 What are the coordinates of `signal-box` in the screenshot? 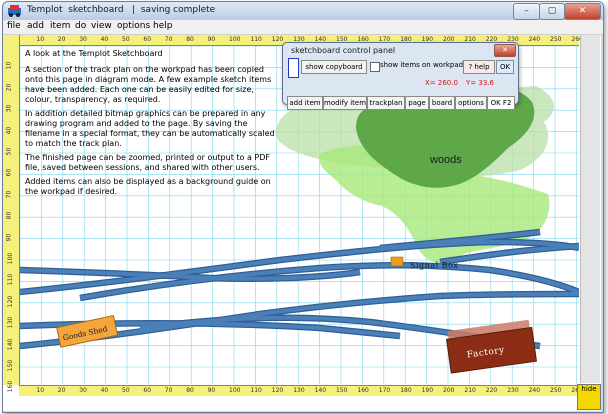 It's located at (397, 261).